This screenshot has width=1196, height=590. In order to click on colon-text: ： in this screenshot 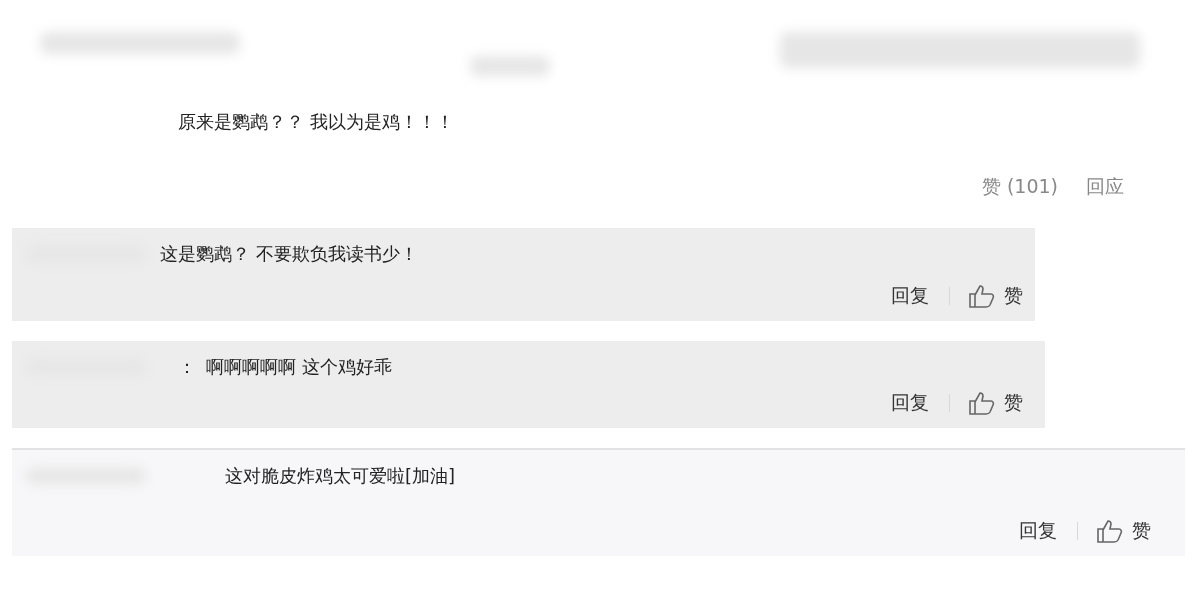, I will do `click(187, 367)`.